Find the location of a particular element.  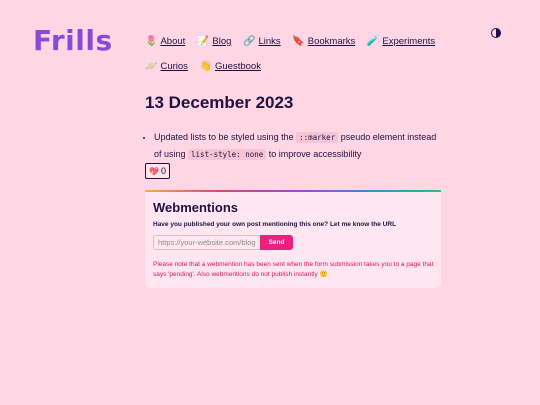

nav-label: Guestbook is located at coordinates (238, 66).